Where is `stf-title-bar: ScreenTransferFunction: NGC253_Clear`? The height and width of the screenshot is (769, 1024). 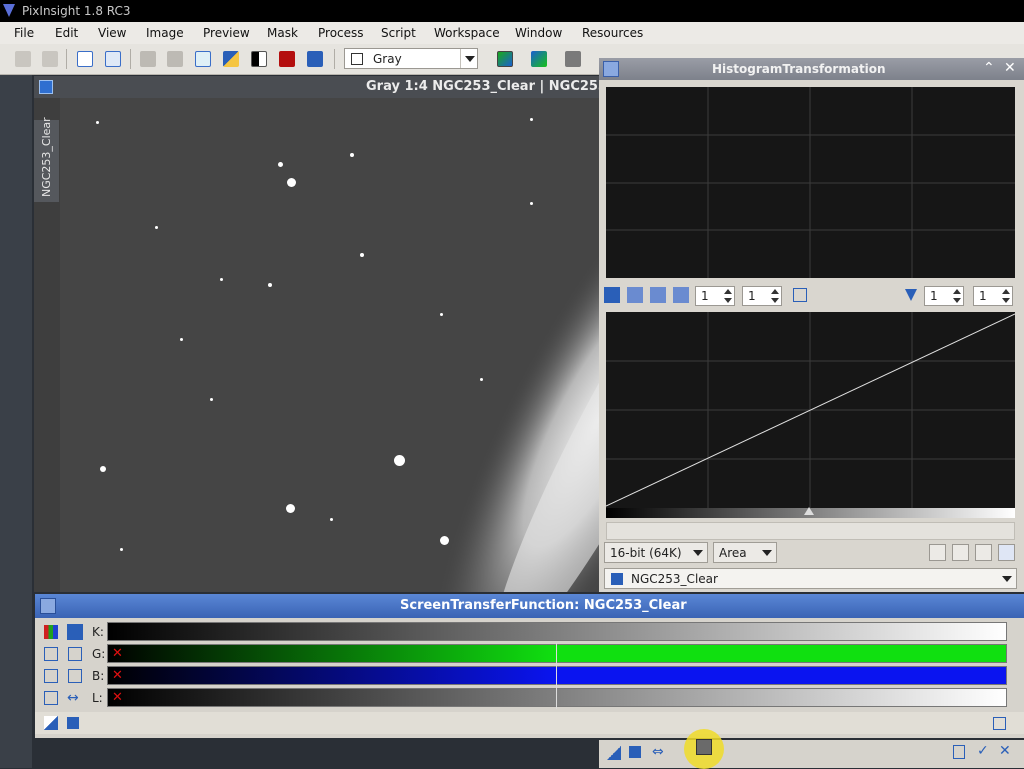
stf-title-bar: ScreenTransferFunction: NGC253_Clear is located at coordinates (529, 606).